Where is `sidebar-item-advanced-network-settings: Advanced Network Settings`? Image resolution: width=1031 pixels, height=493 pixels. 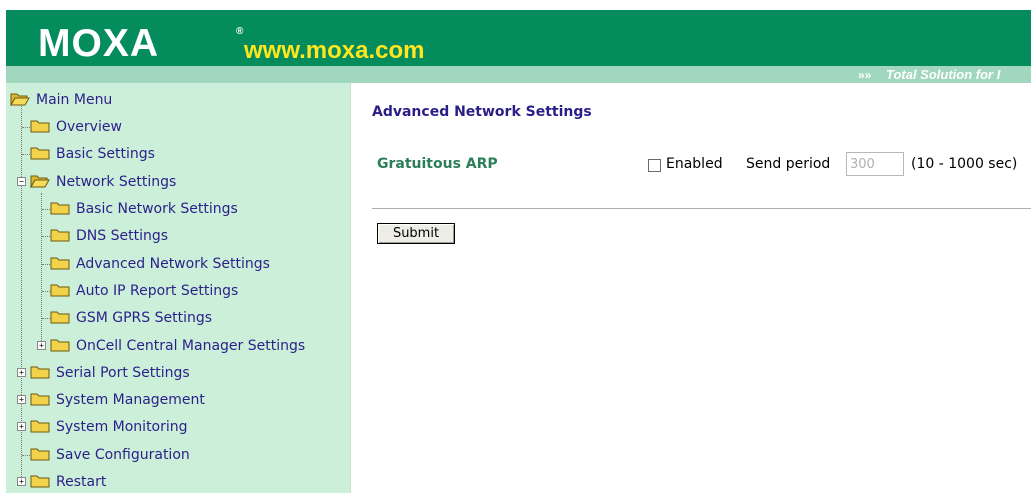 sidebar-item-advanced-network-settings: Advanced Network Settings is located at coordinates (160, 264).